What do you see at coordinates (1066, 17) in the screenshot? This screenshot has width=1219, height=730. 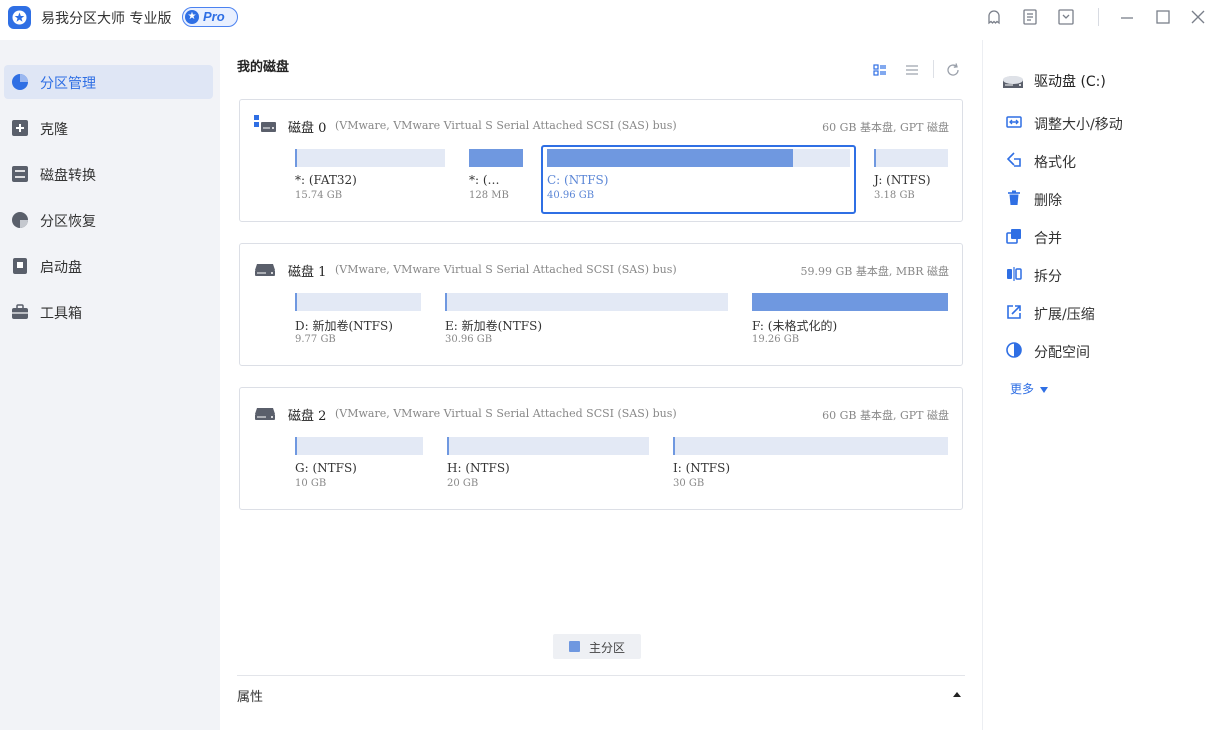 I see `menu-dropdown-icon` at bounding box center [1066, 17].